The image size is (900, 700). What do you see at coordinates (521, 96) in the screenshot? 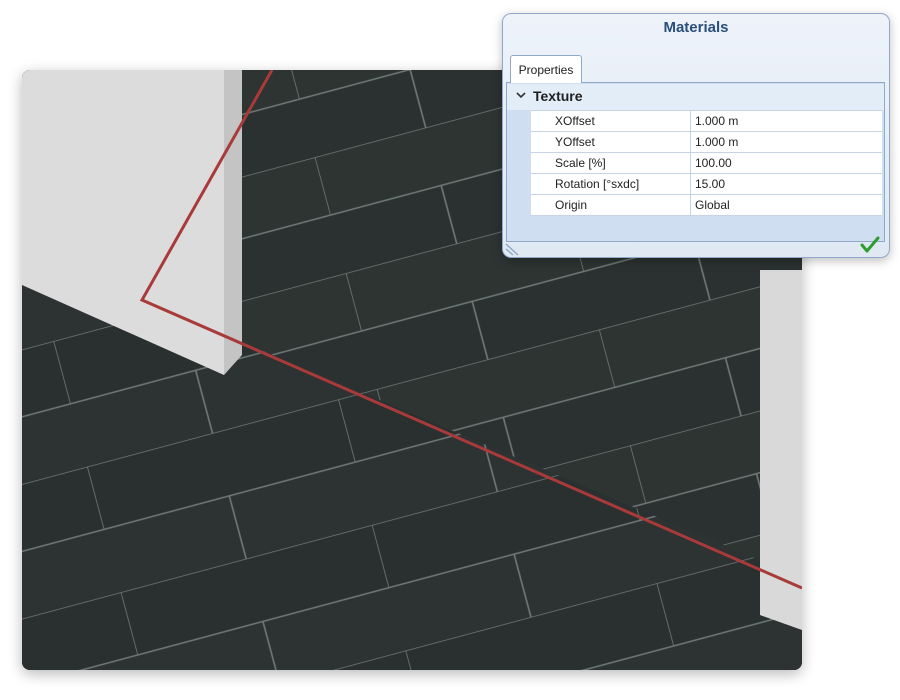
I see `chevron-down-icon` at bounding box center [521, 96].